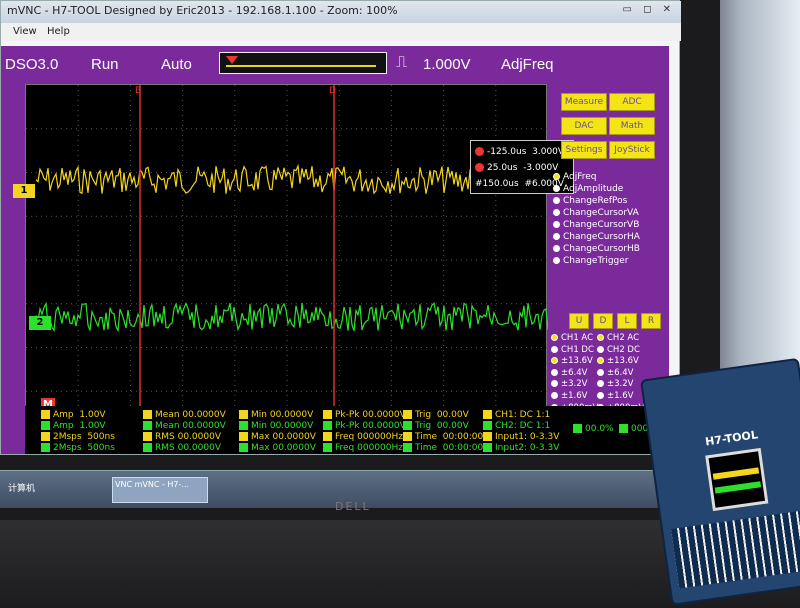 The height and width of the screenshot is (608, 800). Describe the element at coordinates (620, 339) in the screenshot. I see `ch2-option-0: CH2 AC` at that location.